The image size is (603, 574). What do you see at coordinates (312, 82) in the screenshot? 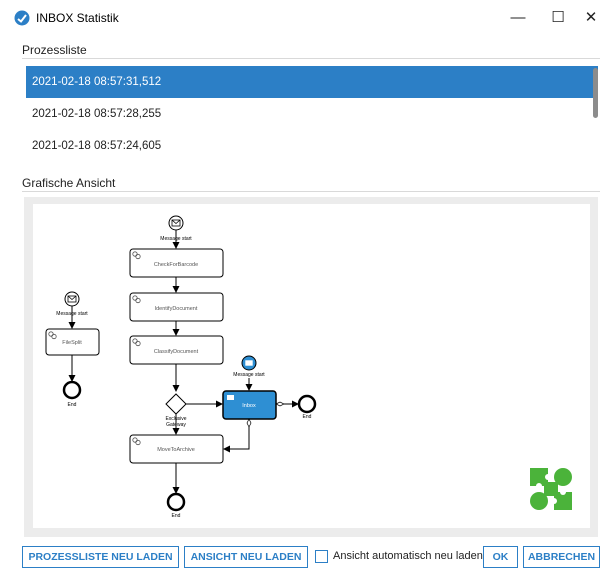
I see `process-list-item: 2021-02-18 08:57:31,512` at bounding box center [312, 82].